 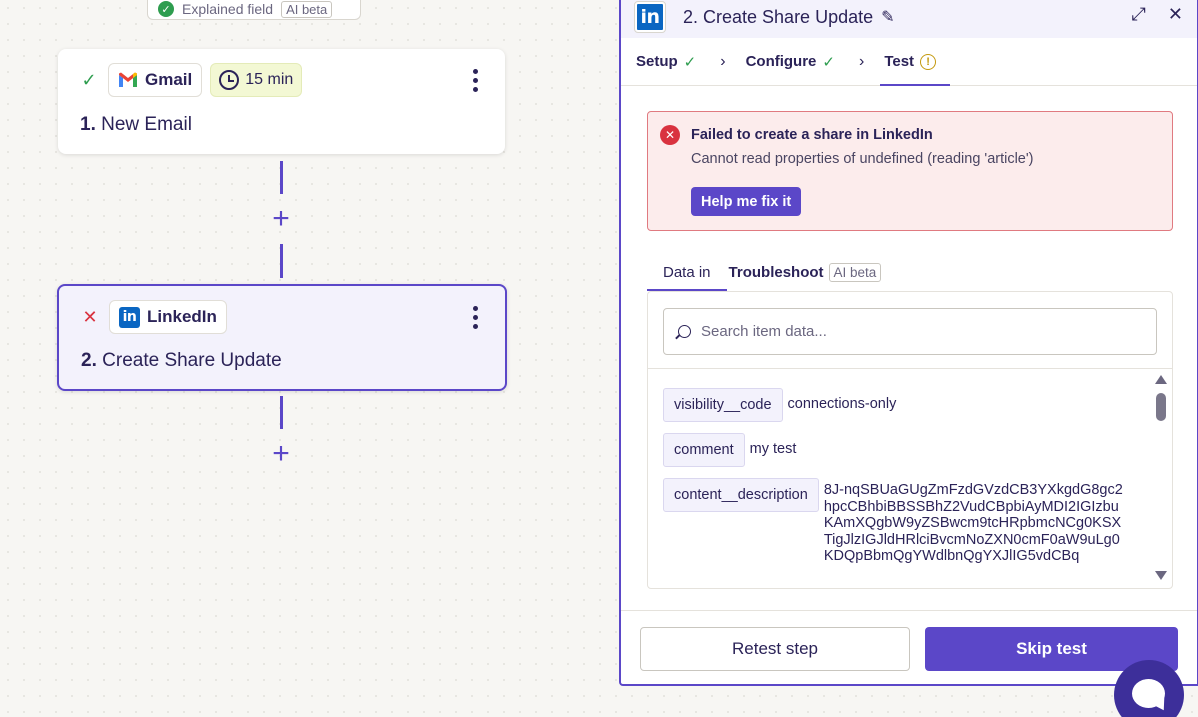 What do you see at coordinates (229, 80) in the screenshot?
I see `clock-icon` at bounding box center [229, 80].